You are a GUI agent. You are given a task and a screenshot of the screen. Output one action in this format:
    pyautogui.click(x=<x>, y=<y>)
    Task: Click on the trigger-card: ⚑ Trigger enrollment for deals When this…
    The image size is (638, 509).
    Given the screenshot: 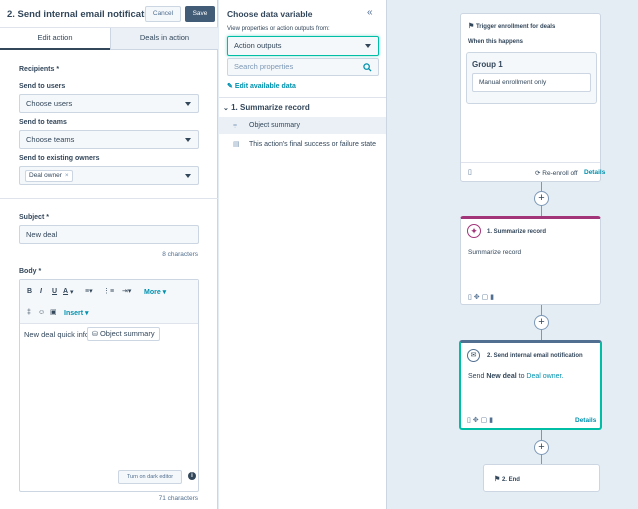 What is the action you would take?
    pyautogui.click(x=532, y=97)
    